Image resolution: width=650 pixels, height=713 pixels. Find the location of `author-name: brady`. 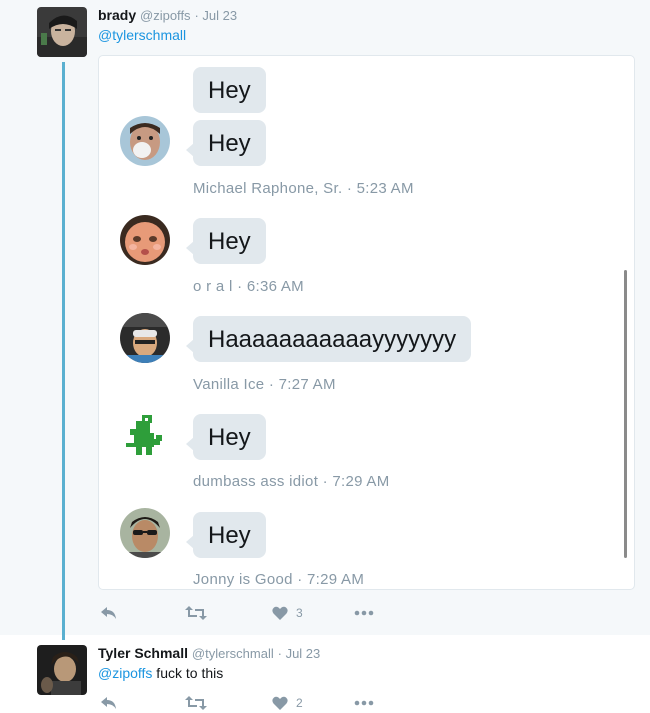

author-name: brady is located at coordinates (117, 15).